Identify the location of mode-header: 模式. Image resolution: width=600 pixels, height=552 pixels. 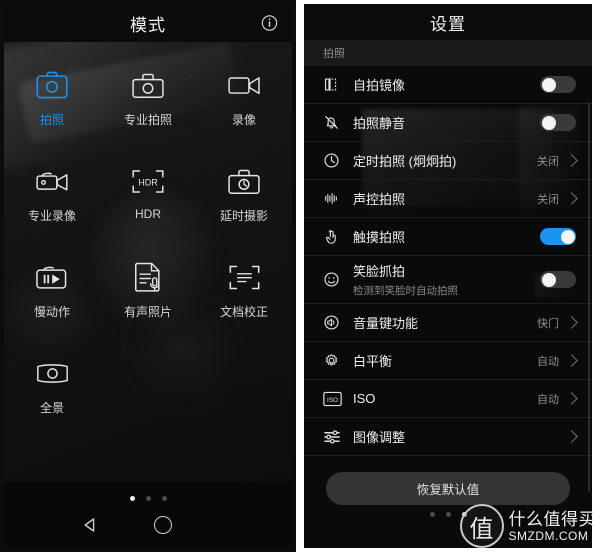
(148, 23).